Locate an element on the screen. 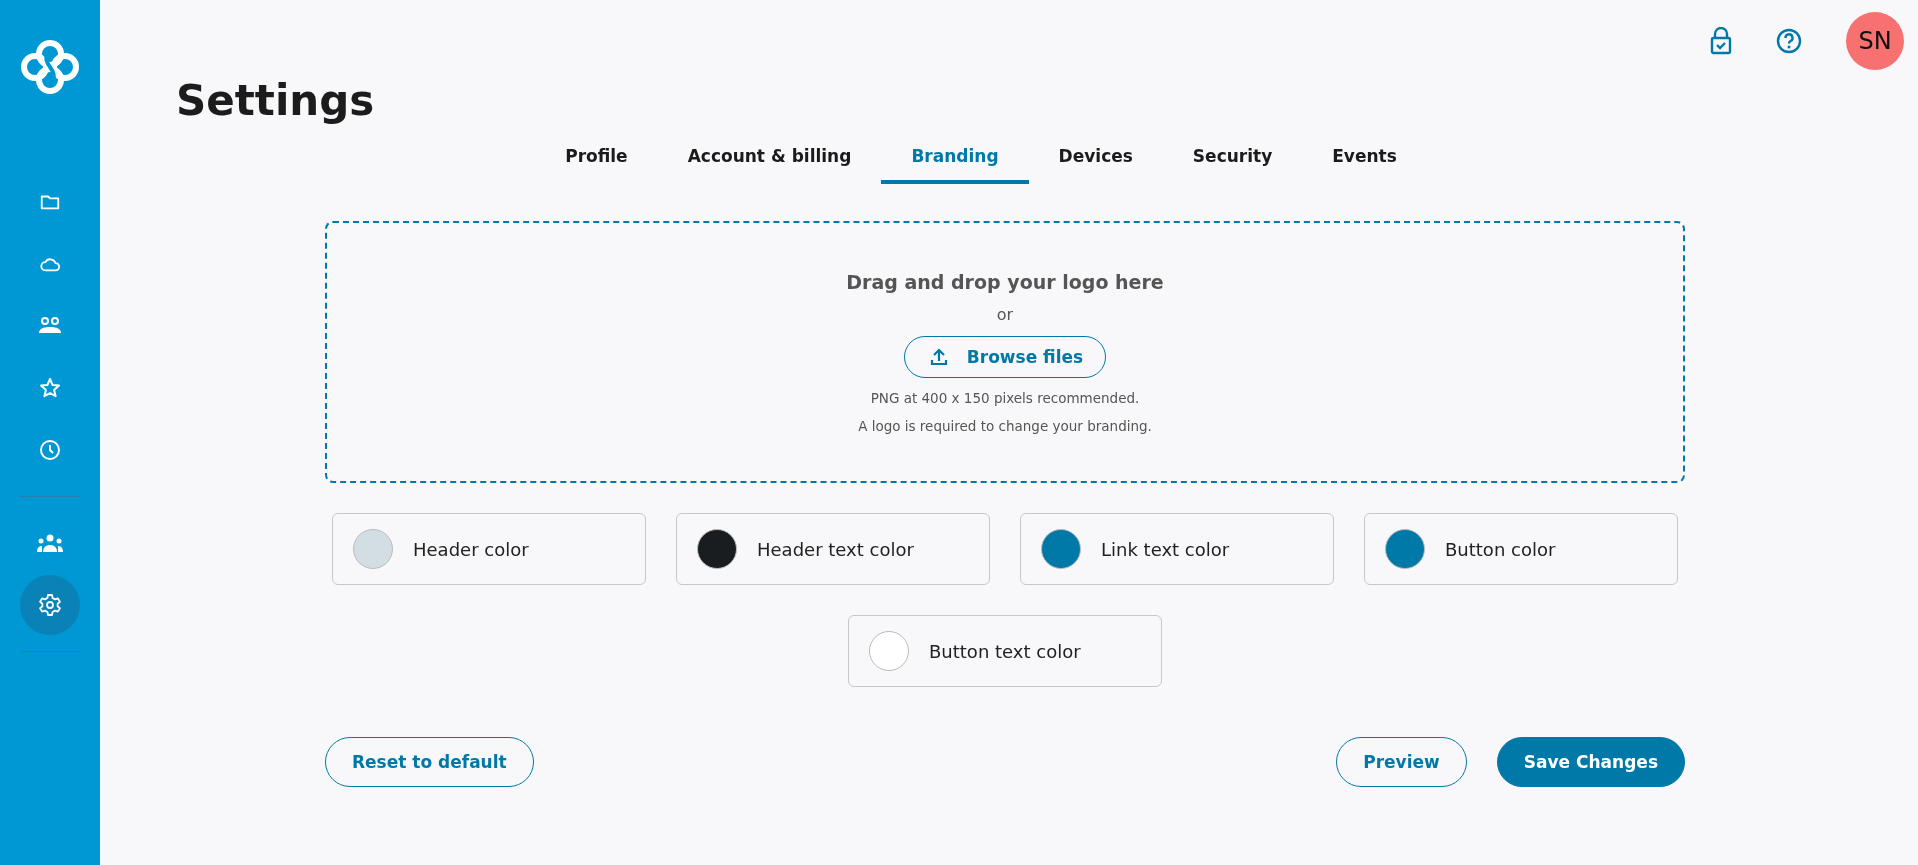 The image size is (1918, 865). save-button: Save Changes is located at coordinates (1590, 762).